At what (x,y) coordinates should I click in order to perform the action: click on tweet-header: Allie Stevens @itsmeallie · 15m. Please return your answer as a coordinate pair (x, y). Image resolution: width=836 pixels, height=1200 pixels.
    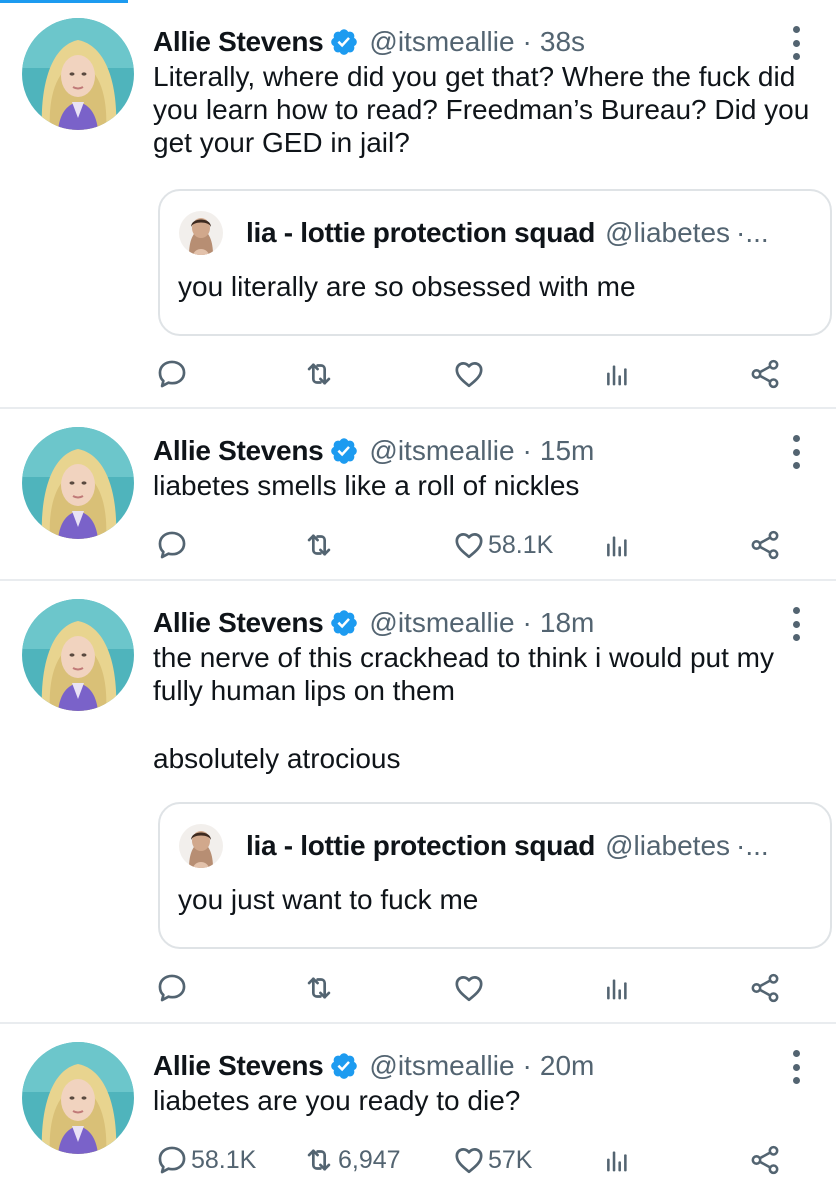
    Looking at the image, I should click on (373, 451).